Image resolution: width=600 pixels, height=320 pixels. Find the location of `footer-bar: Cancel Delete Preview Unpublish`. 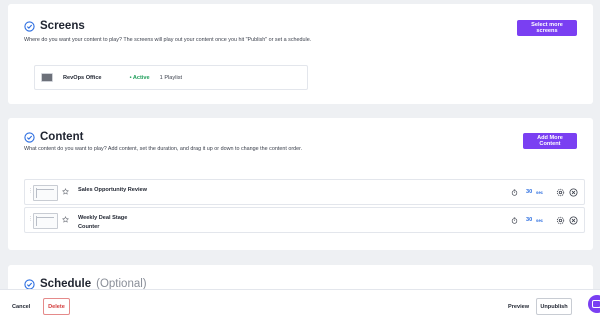

footer-bar: Cancel Delete Preview Unpublish is located at coordinates (300, 304).